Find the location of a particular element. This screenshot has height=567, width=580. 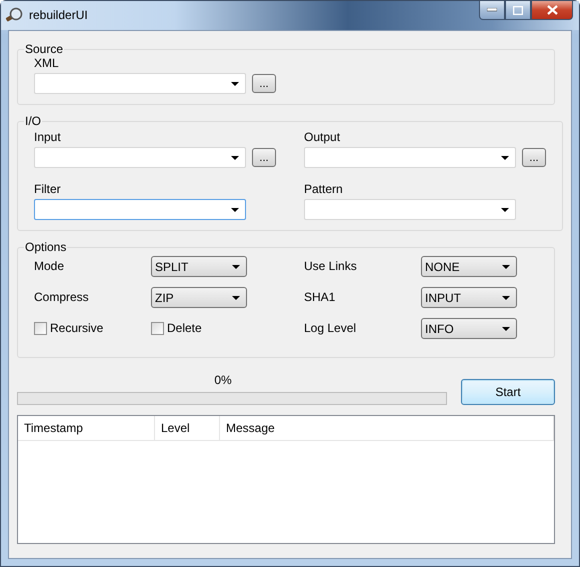

dropdown is located at coordinates (140, 209).